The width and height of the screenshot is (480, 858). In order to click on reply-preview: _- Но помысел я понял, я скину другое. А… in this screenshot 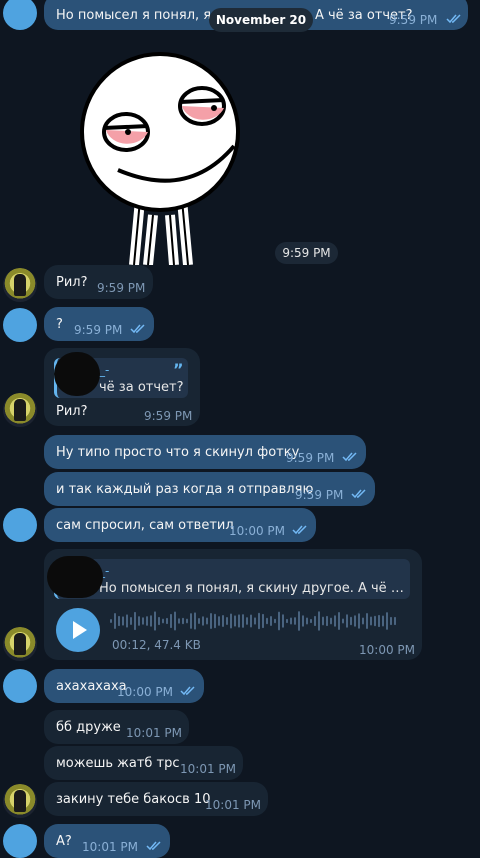, I will do `click(232, 579)`.